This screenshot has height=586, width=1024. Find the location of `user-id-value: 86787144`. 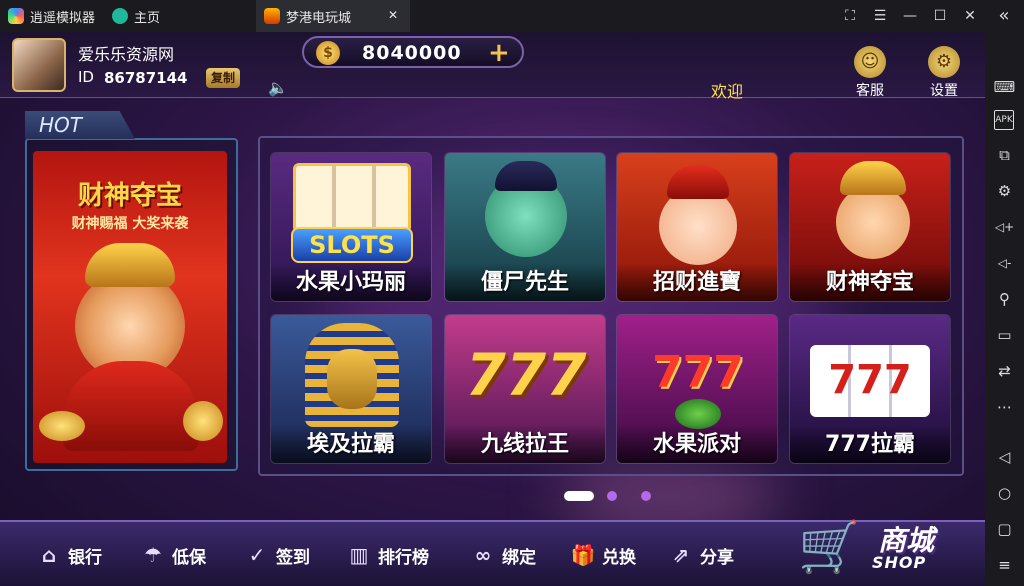

user-id-value: 86787144 is located at coordinates (146, 78).